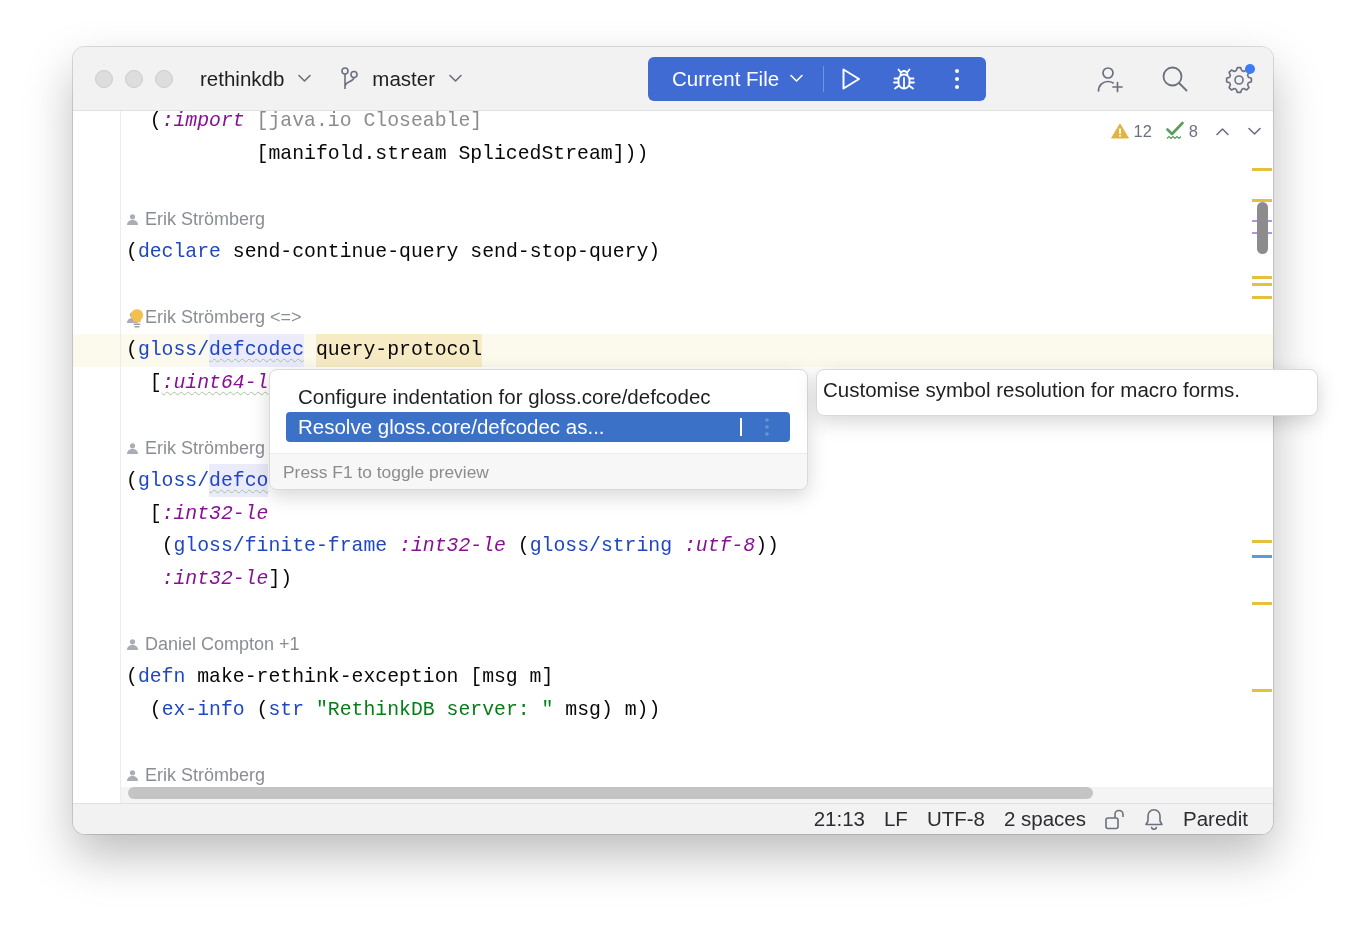  What do you see at coordinates (197, 480) in the screenshot?
I see `code-line: (gloss/defco` at bounding box center [197, 480].